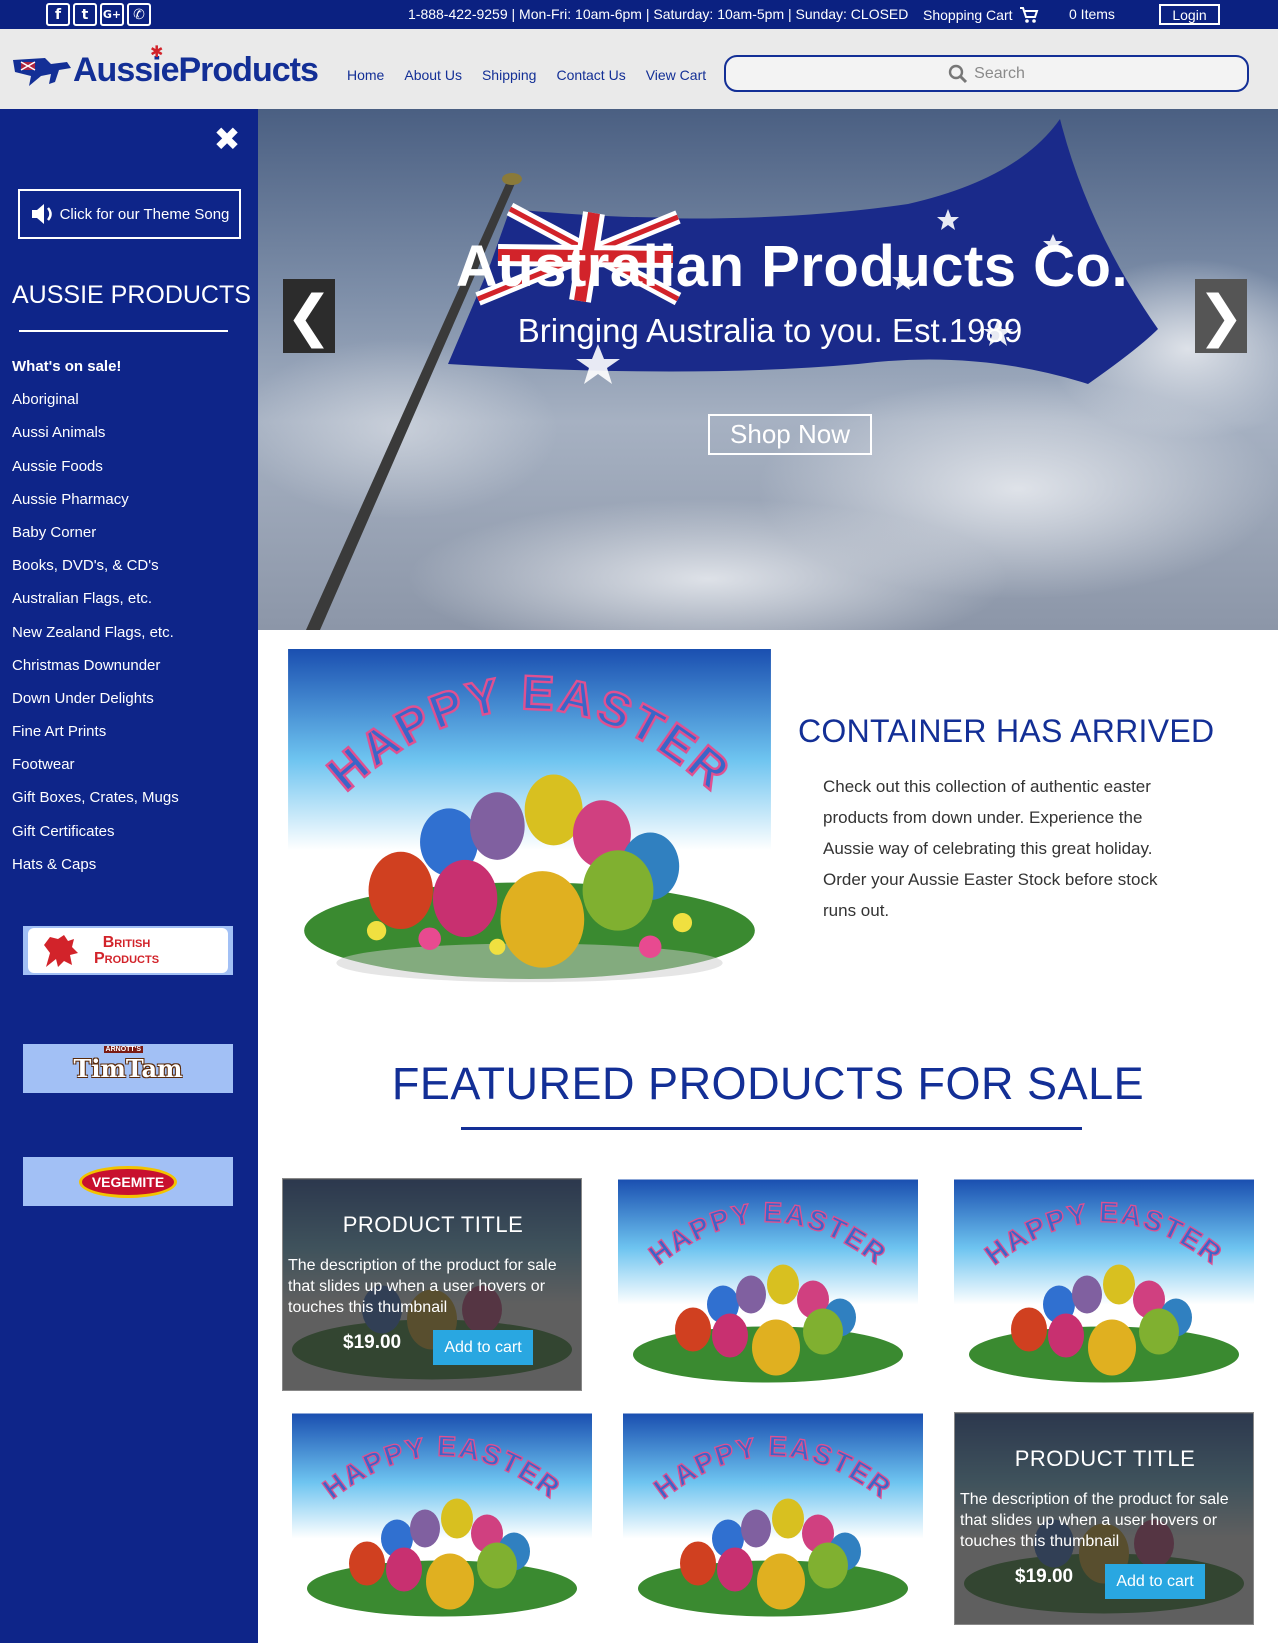 The height and width of the screenshot is (1643, 1278). Describe the element at coordinates (309, 316) in the screenshot. I see `carousel-prev-icon: ❮` at that location.